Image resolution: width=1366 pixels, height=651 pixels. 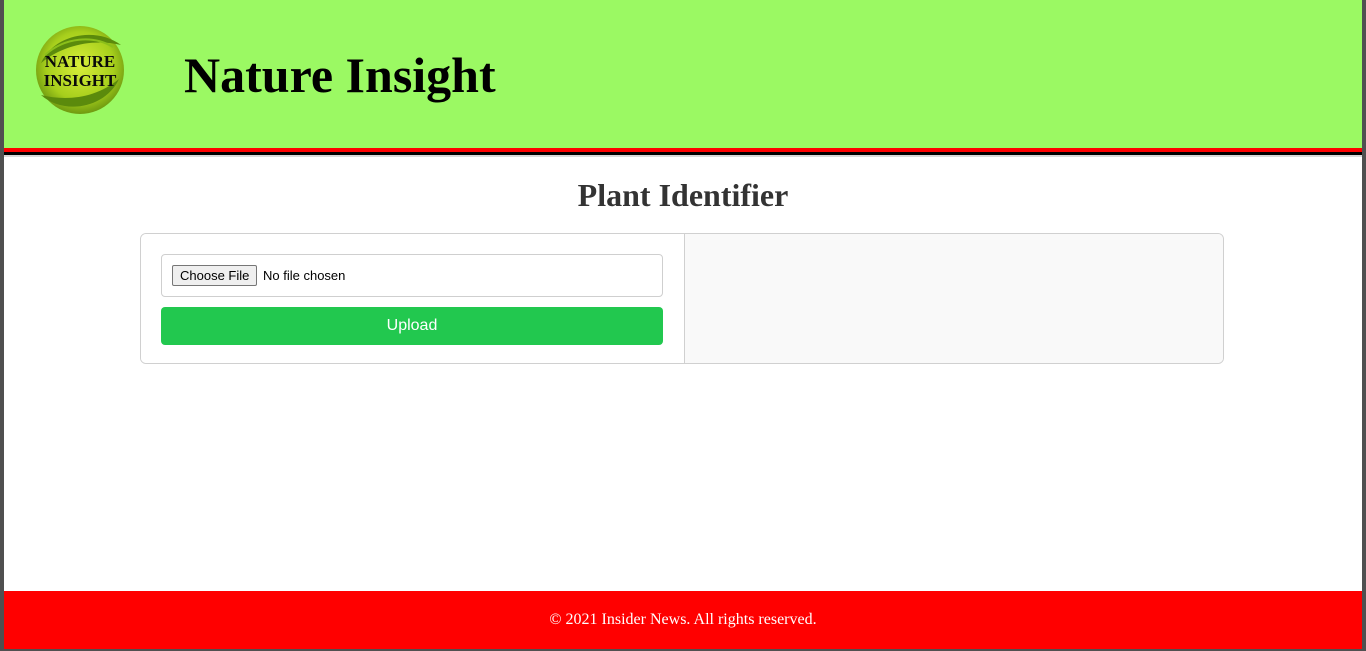 What do you see at coordinates (954, 298) in the screenshot?
I see `result-panel` at bounding box center [954, 298].